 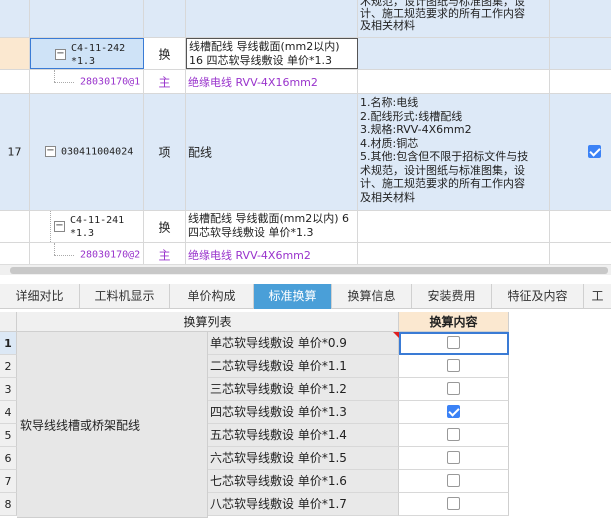 What do you see at coordinates (264, 46) in the screenshot?
I see `name-line: 线槽配线 导线截面(mm2以内)` at bounding box center [264, 46].